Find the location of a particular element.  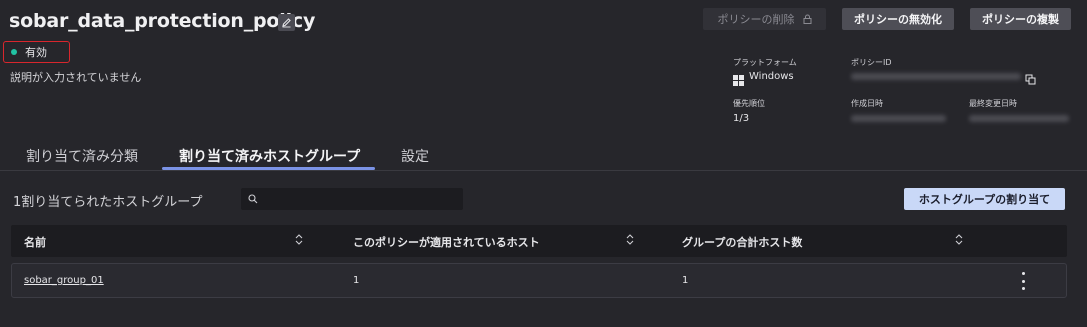

modified-label: 最終変更日時 is located at coordinates (993, 103).